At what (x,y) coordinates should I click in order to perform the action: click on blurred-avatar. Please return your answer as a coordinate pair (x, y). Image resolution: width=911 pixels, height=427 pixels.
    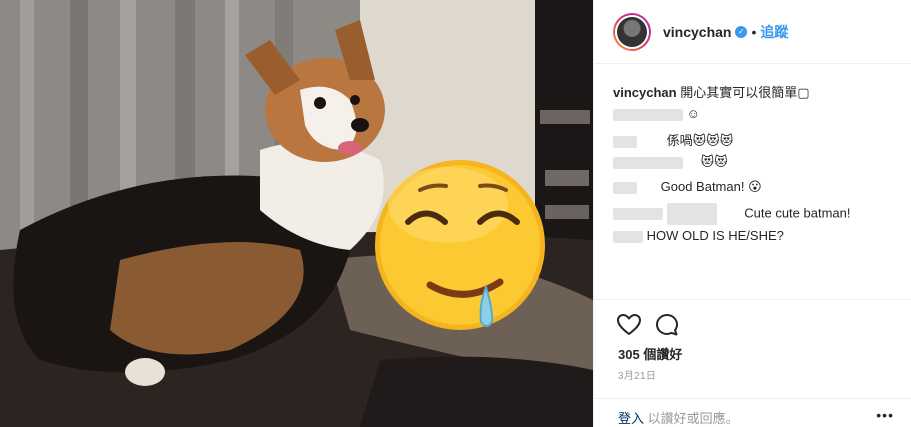
    Looking at the image, I should click on (691, 214).